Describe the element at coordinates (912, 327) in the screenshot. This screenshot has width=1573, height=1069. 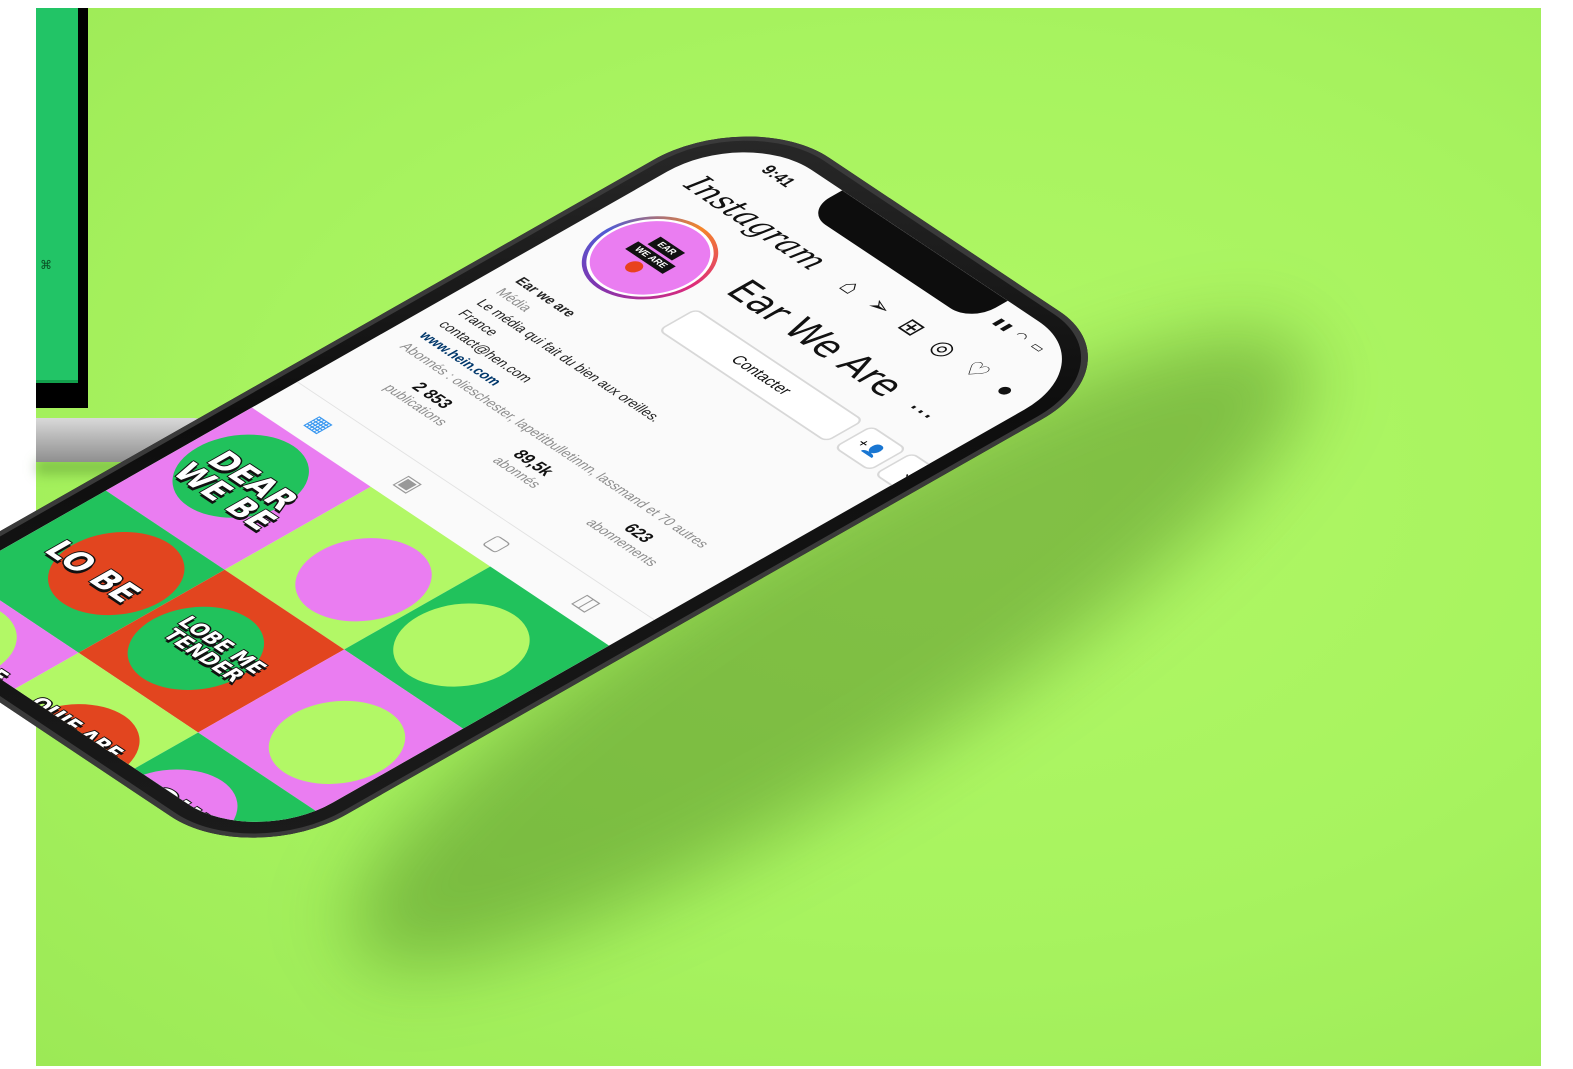
I see `new-post-icon: ⊞` at that location.